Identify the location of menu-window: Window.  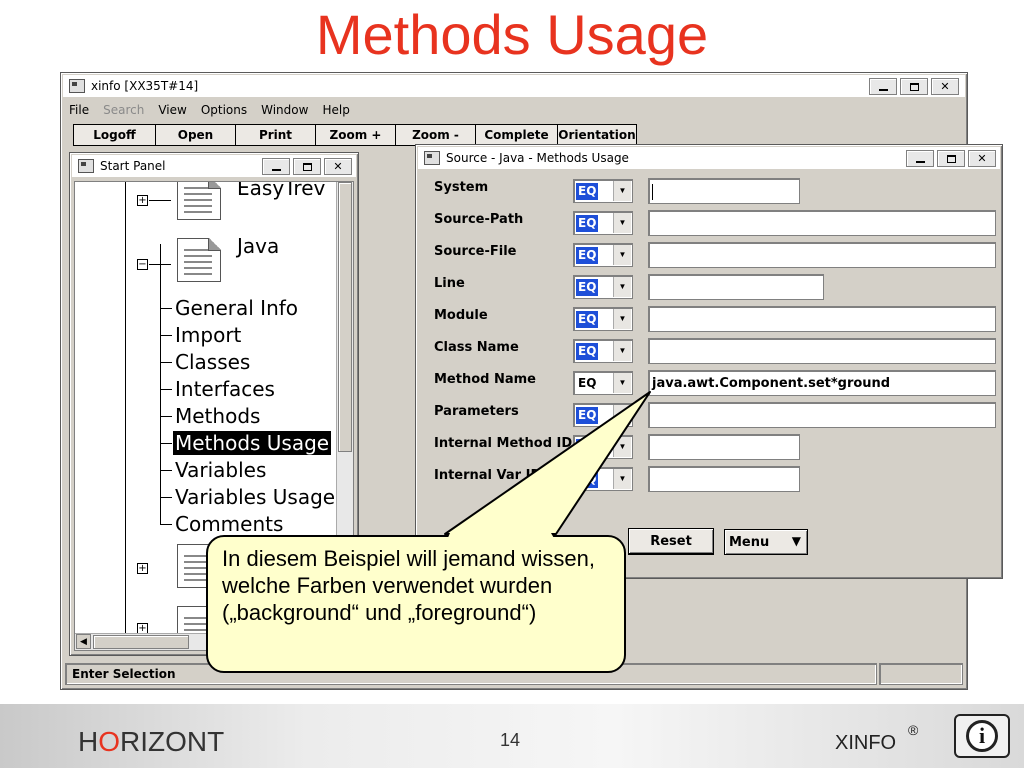
(284, 112).